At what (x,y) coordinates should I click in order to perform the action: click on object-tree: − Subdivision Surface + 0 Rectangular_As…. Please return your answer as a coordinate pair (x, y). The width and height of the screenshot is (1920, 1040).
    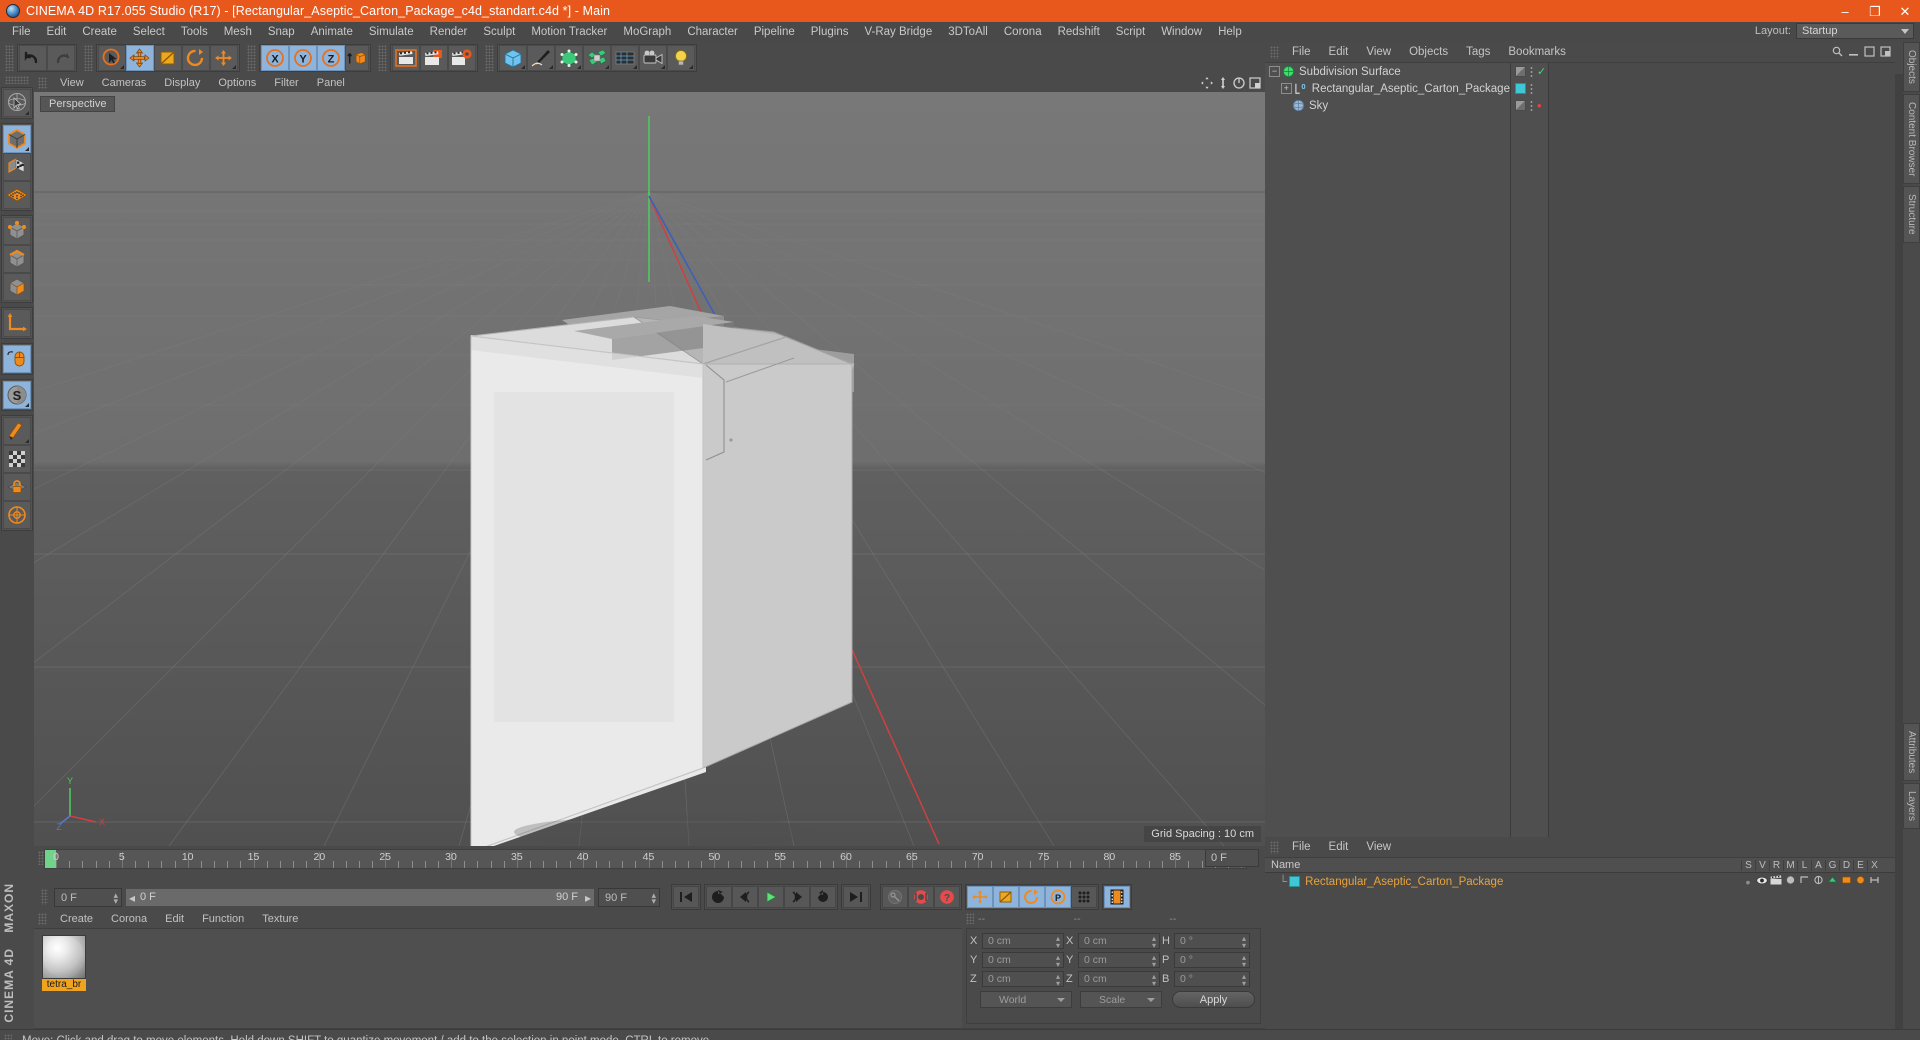
    Looking at the image, I should click on (1388, 450).